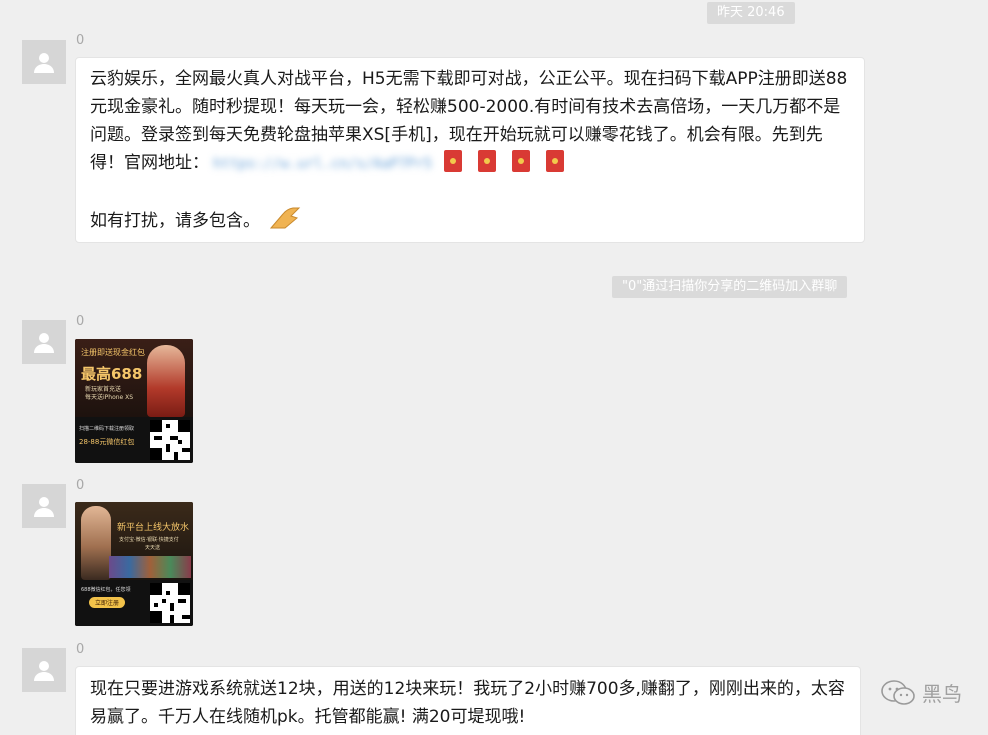  I want to click on watermark-text: 黑鸟, so click(942, 694).